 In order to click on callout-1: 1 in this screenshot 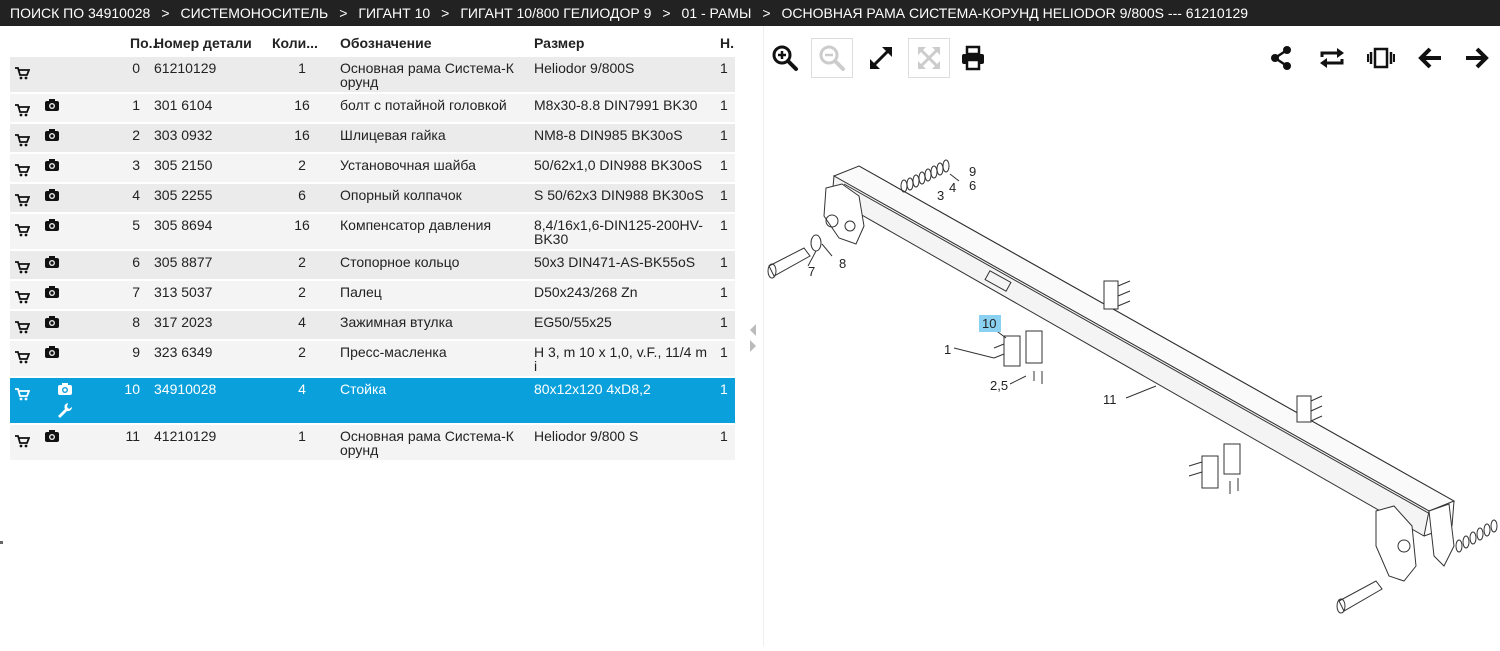, I will do `click(947, 349)`.